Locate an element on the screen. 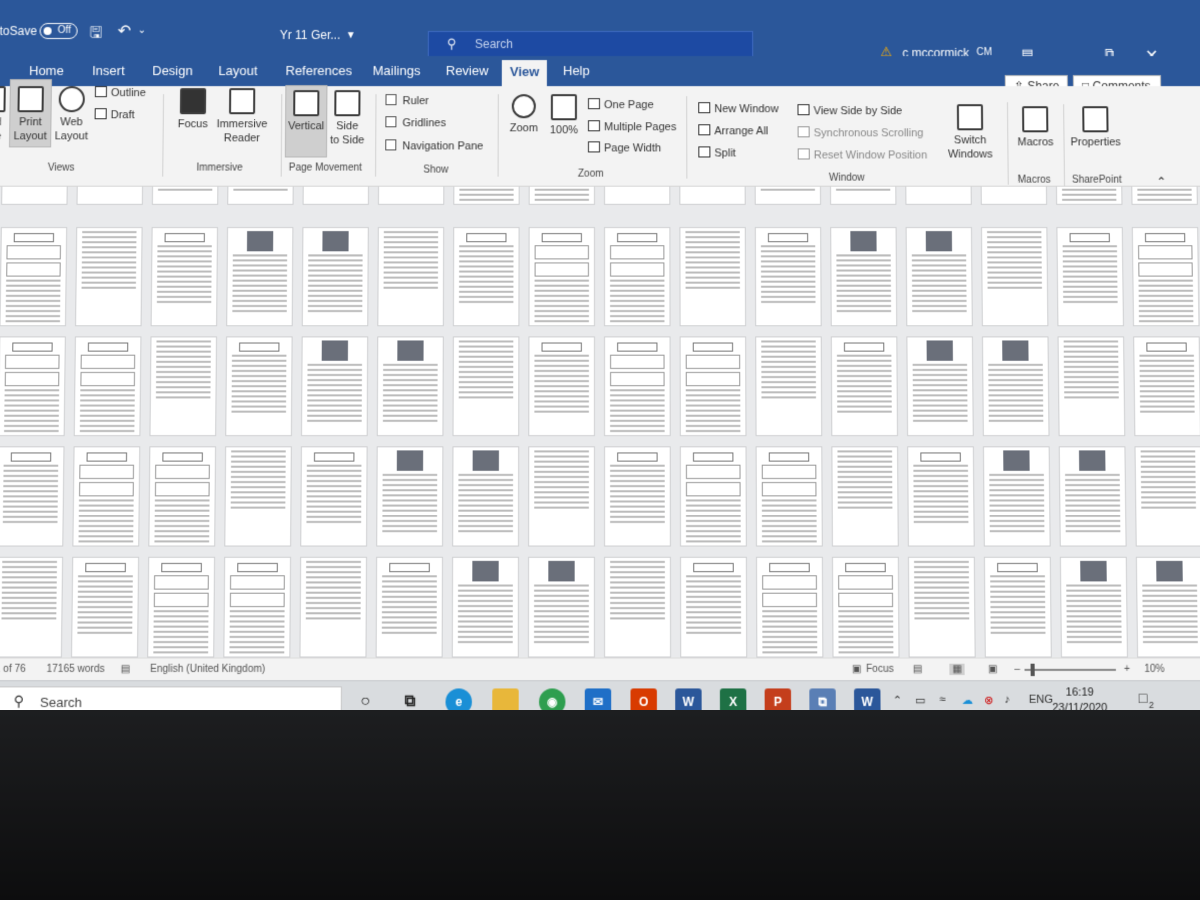  web-layout-button: Web Layout is located at coordinates (71, 114).